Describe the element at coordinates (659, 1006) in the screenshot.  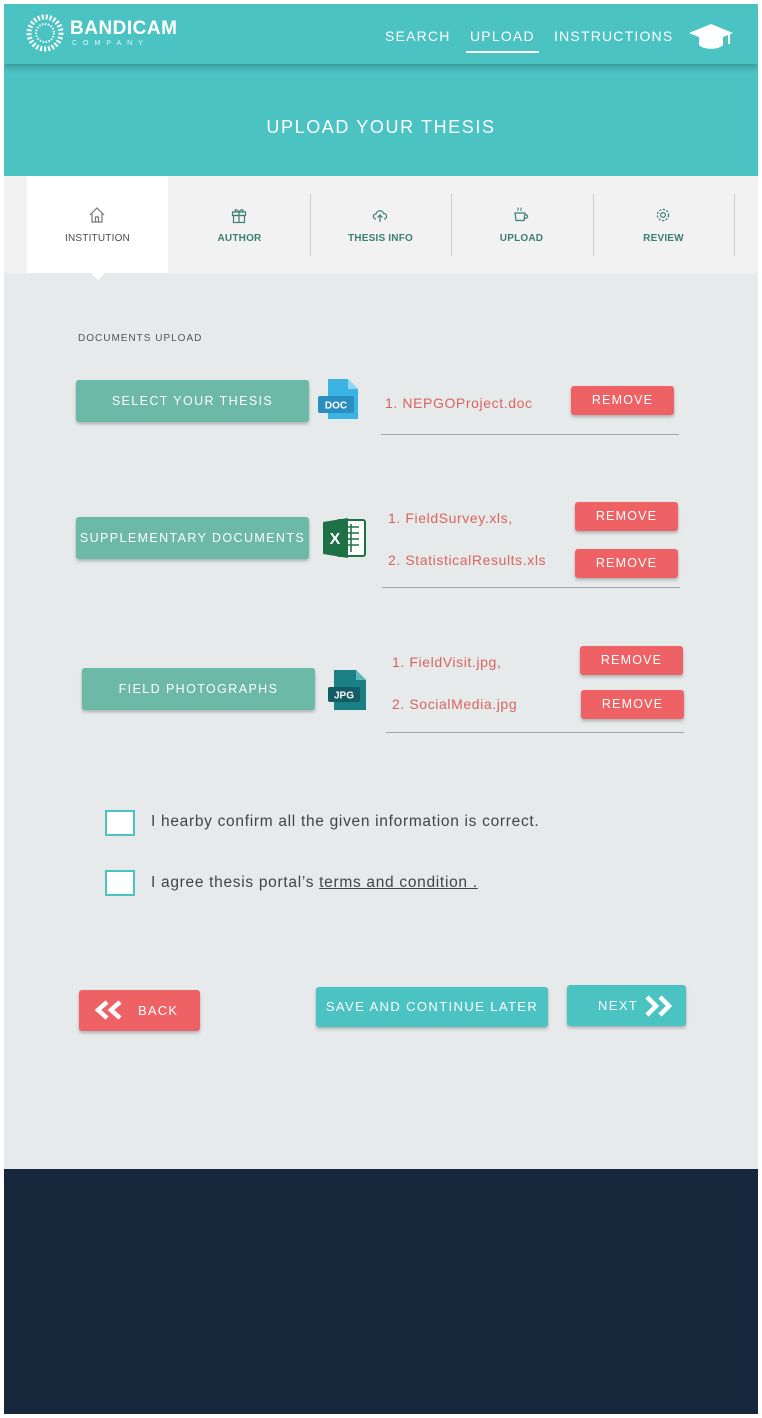
I see `double-chevron-right-icon` at that location.